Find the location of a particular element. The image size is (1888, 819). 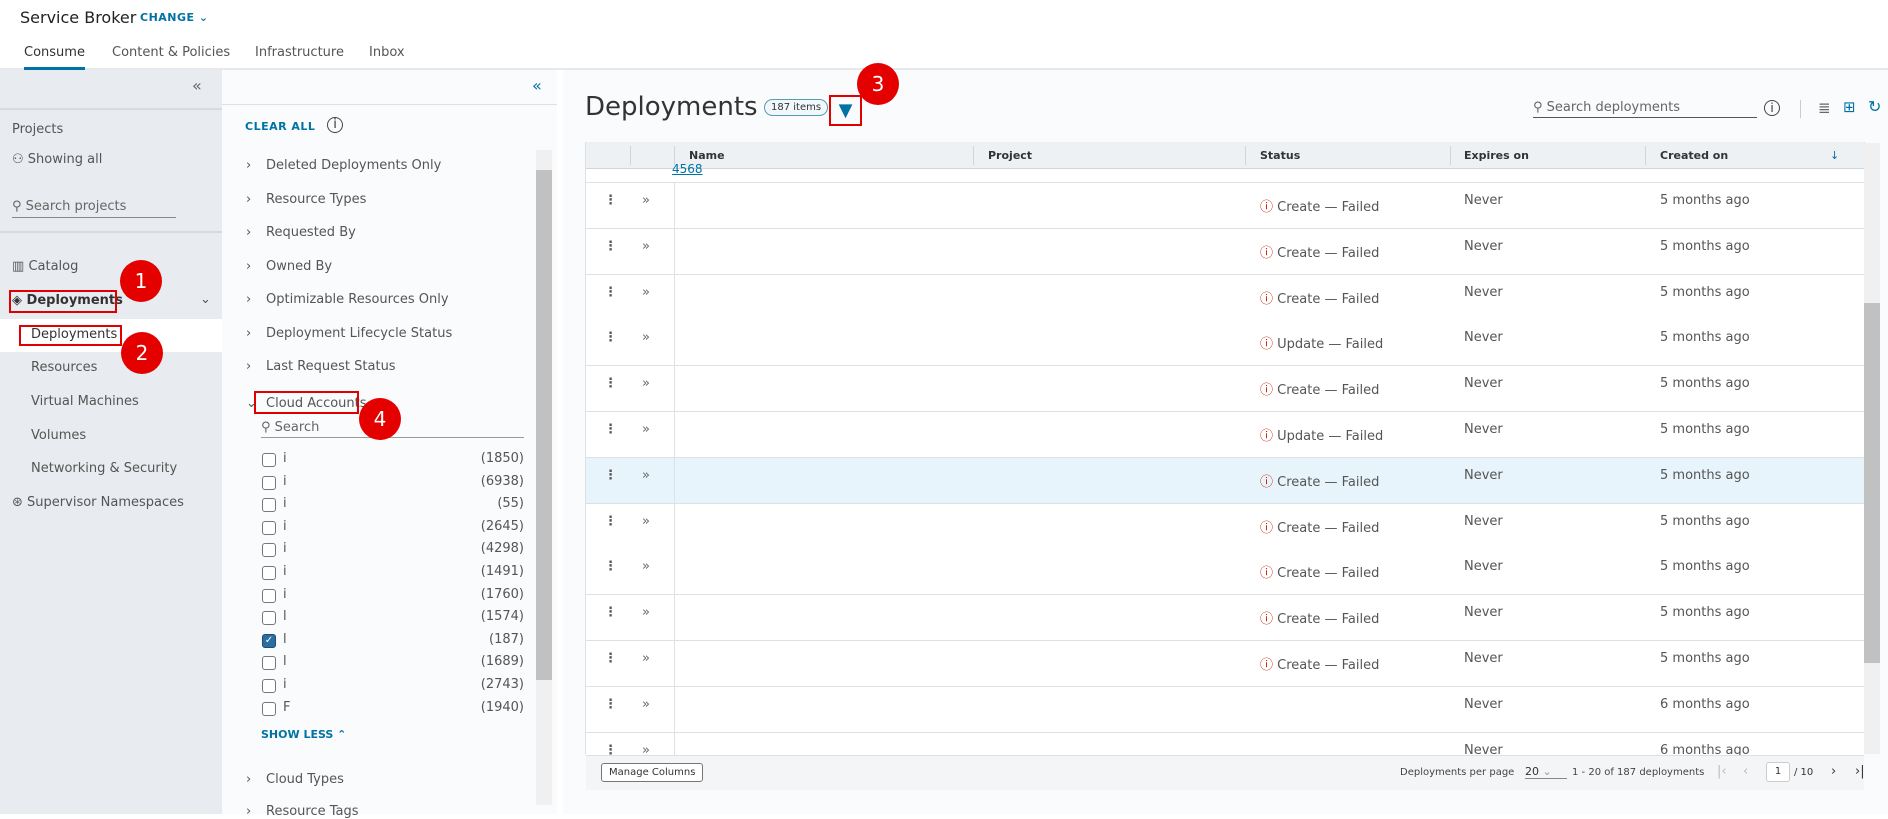

filter-item: › Last Request Status is located at coordinates (321, 366).